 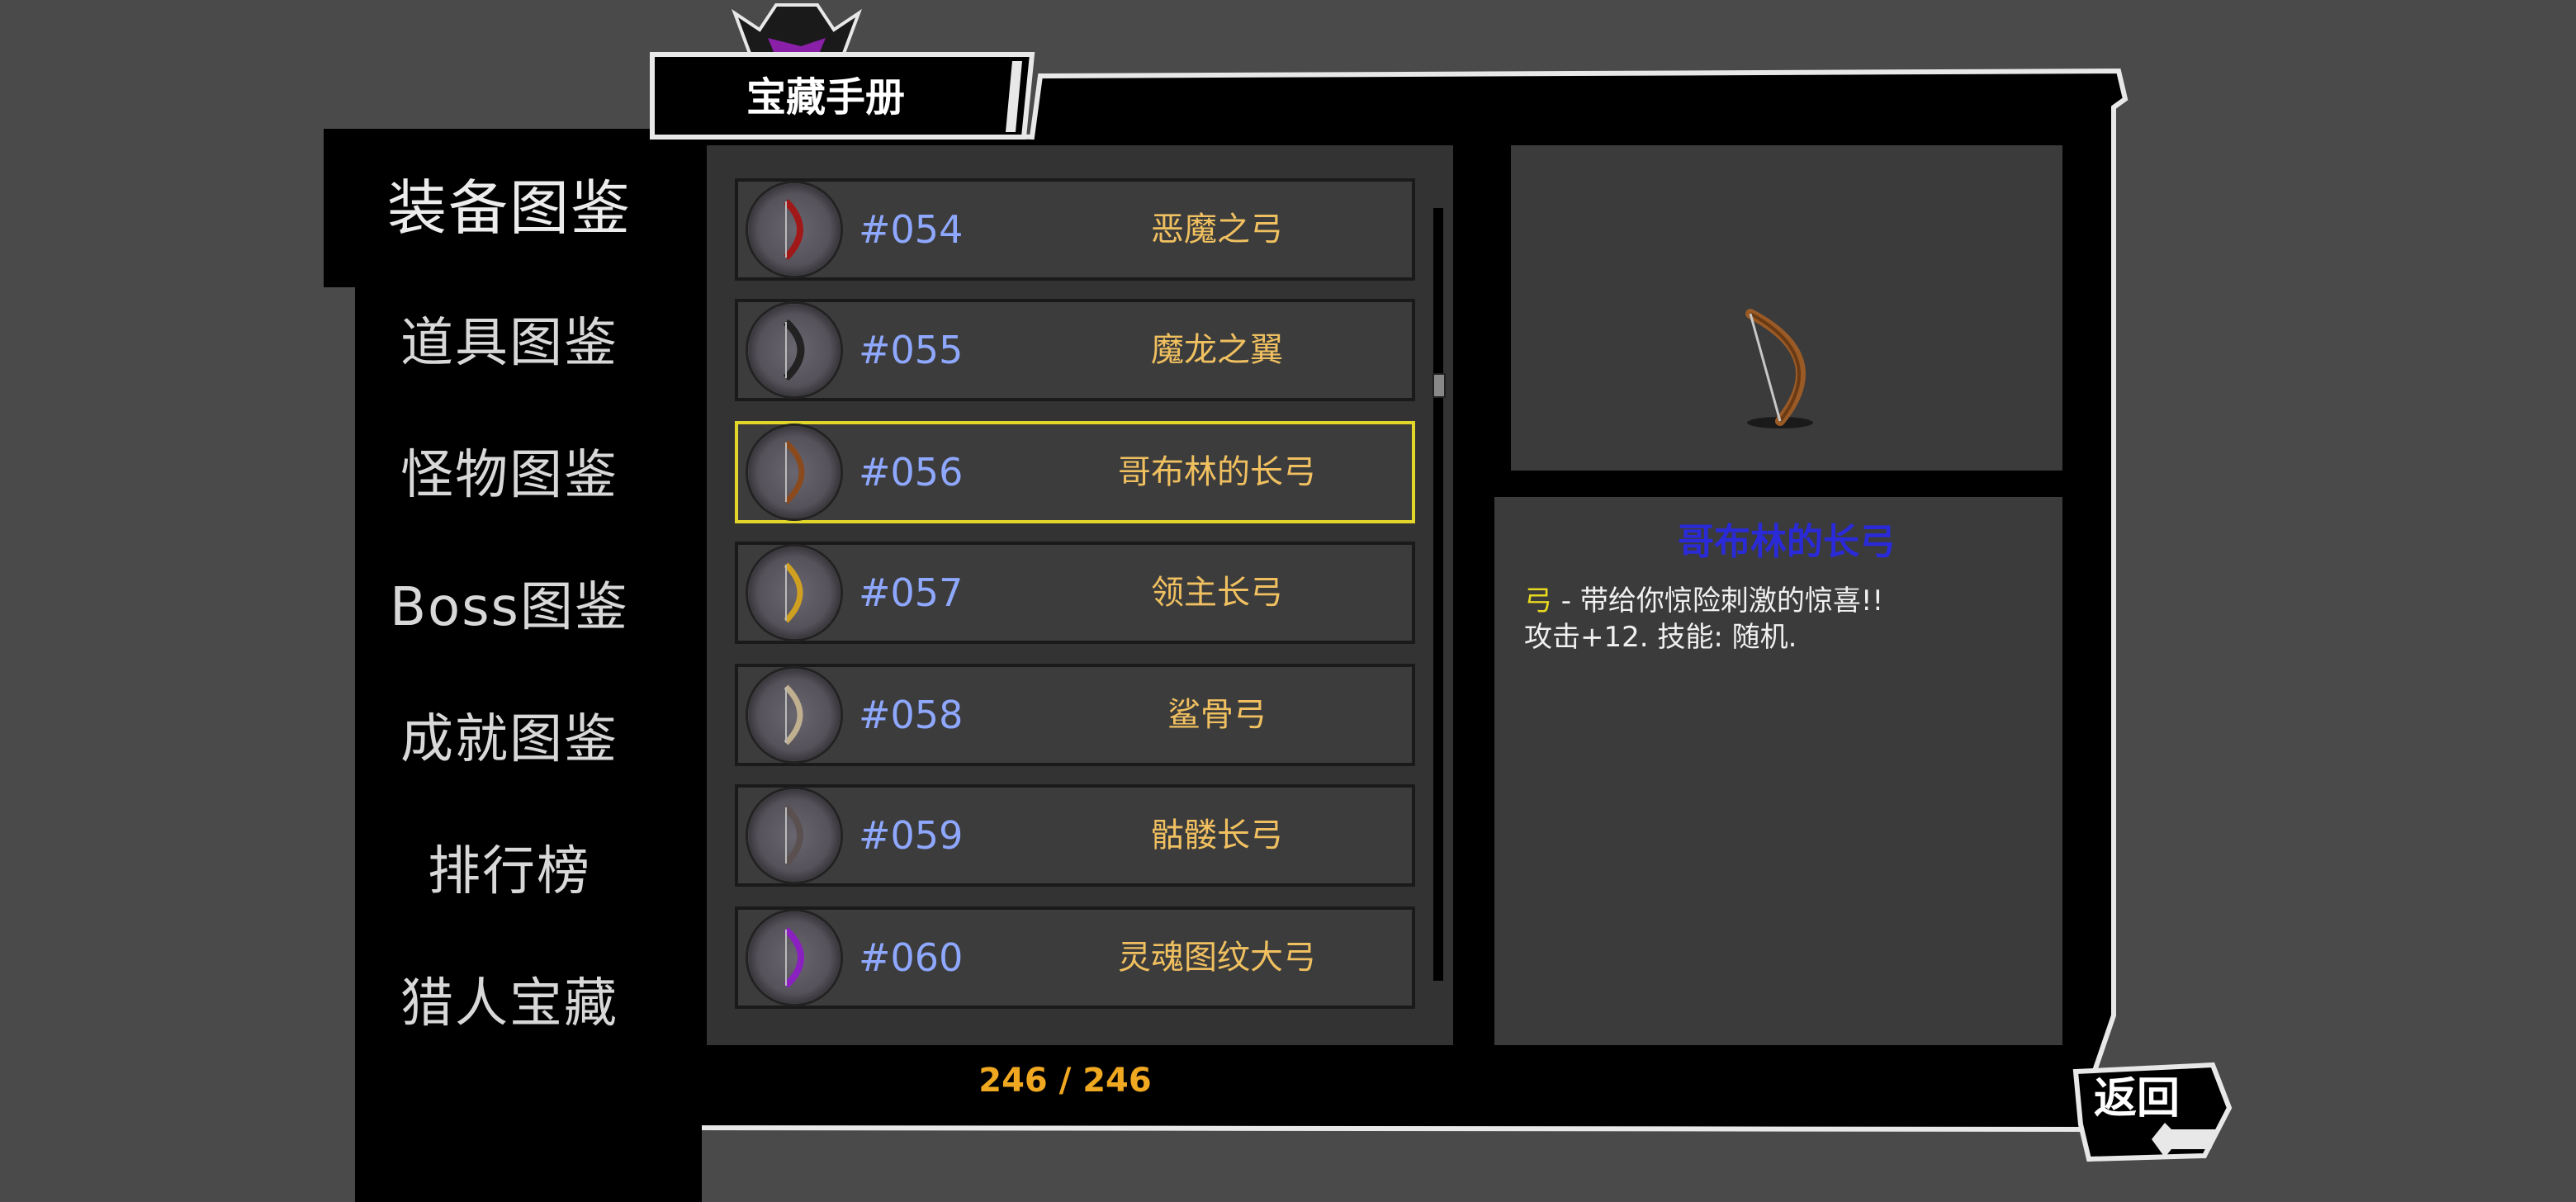 I want to click on detail-flavor: - 带给你惊险刺激的惊喜!!, so click(x=1718, y=601).